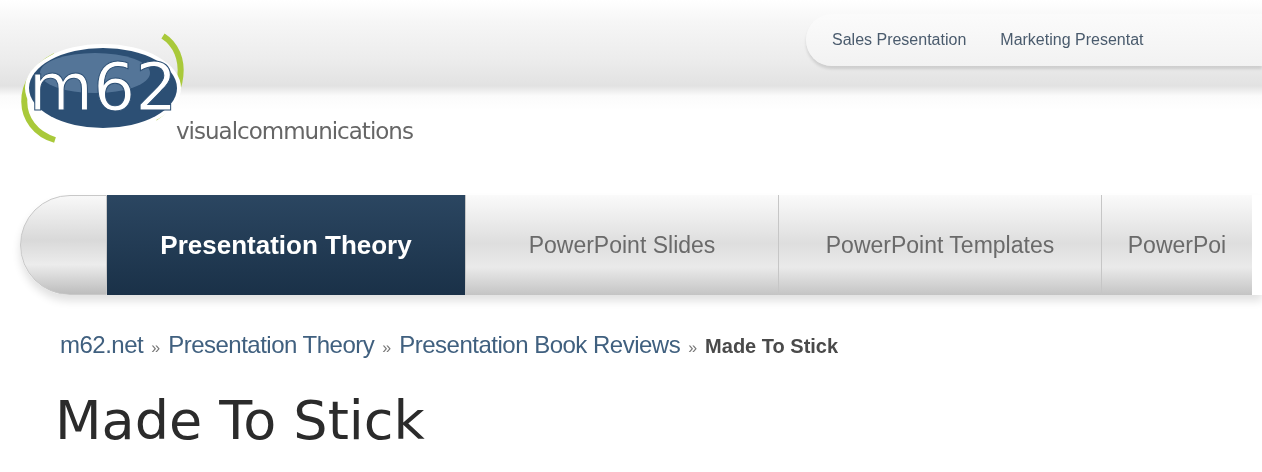 This screenshot has width=1262, height=472. I want to click on top-link: Marketing Presentat, so click(1072, 40).